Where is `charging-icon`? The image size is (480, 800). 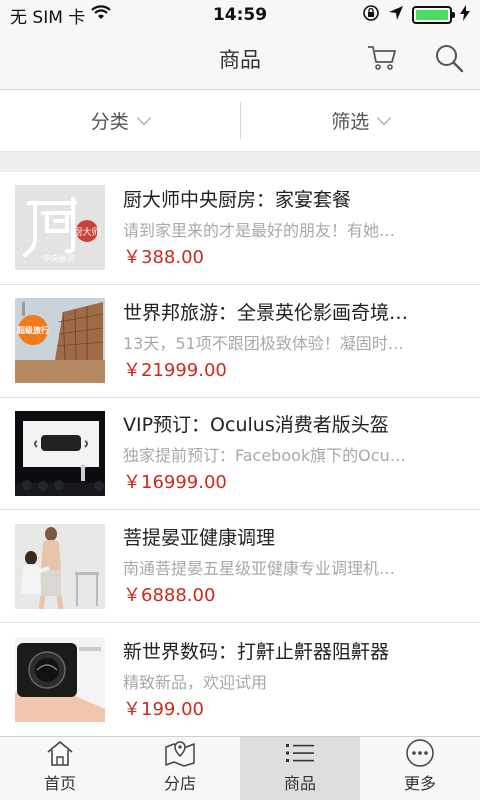
charging-icon is located at coordinates (465, 15).